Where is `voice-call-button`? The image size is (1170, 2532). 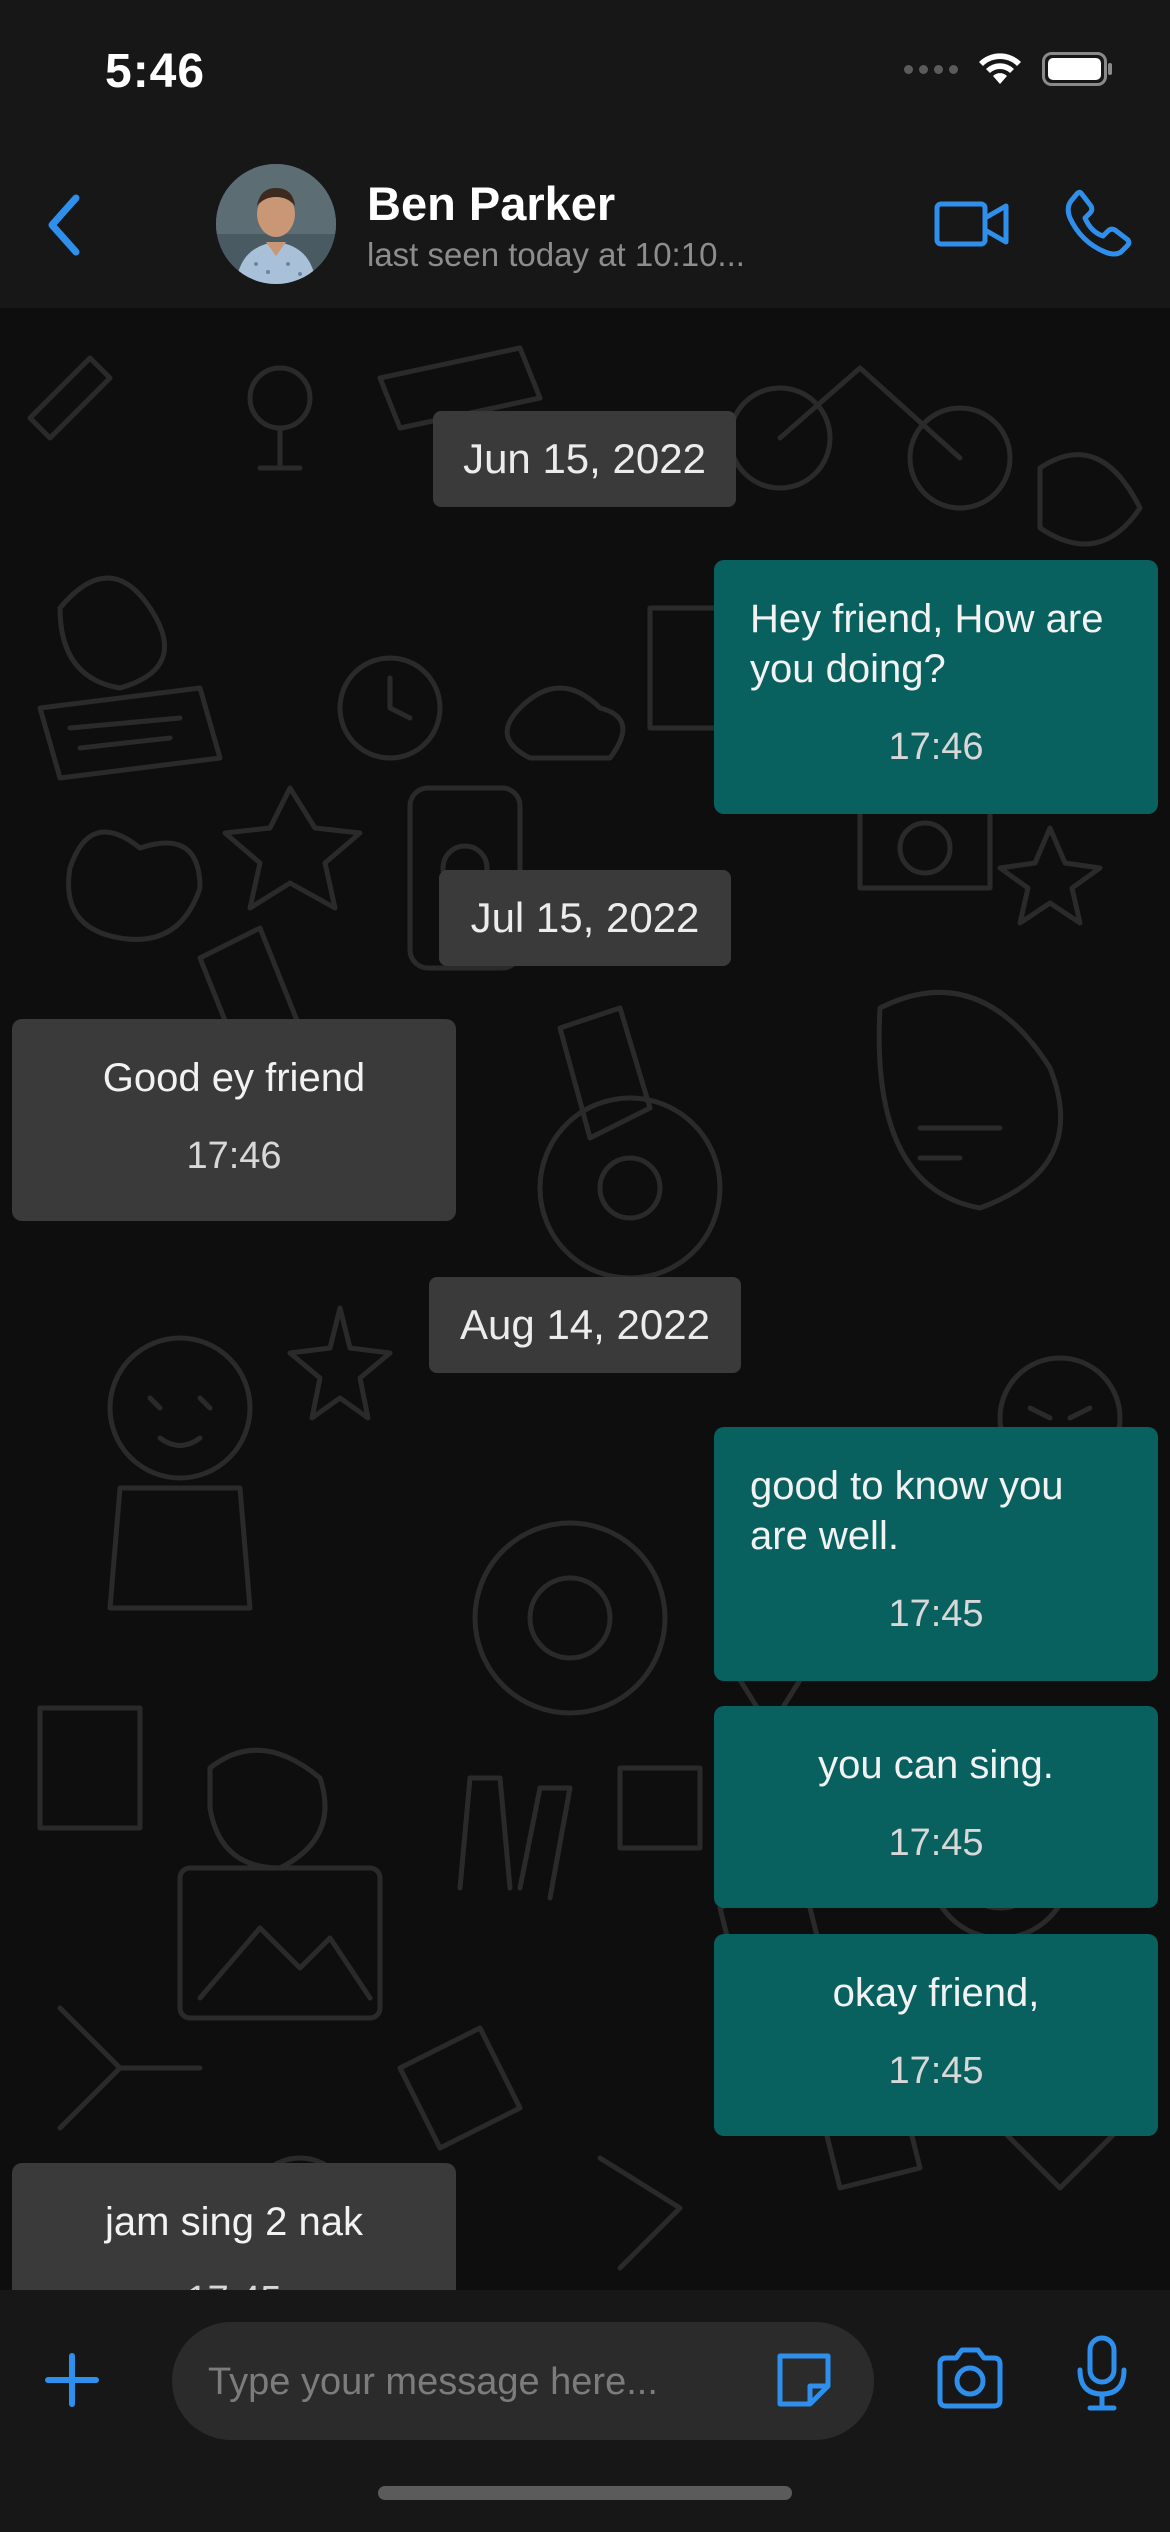
voice-call-button is located at coordinates (1098, 223).